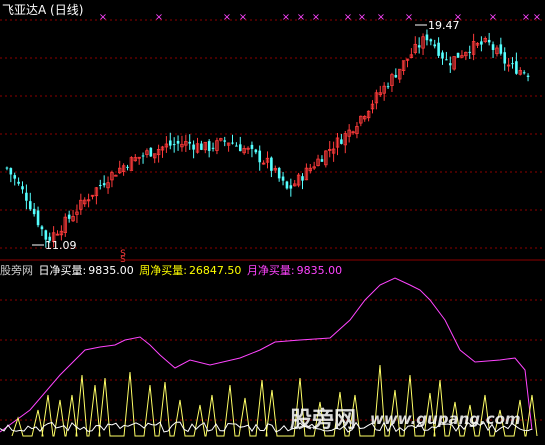 Image resolution: width=545 pixels, height=445 pixels. Describe the element at coordinates (445, 419) in the screenshot. I see `watermark-url: www.gupang.com` at that location.